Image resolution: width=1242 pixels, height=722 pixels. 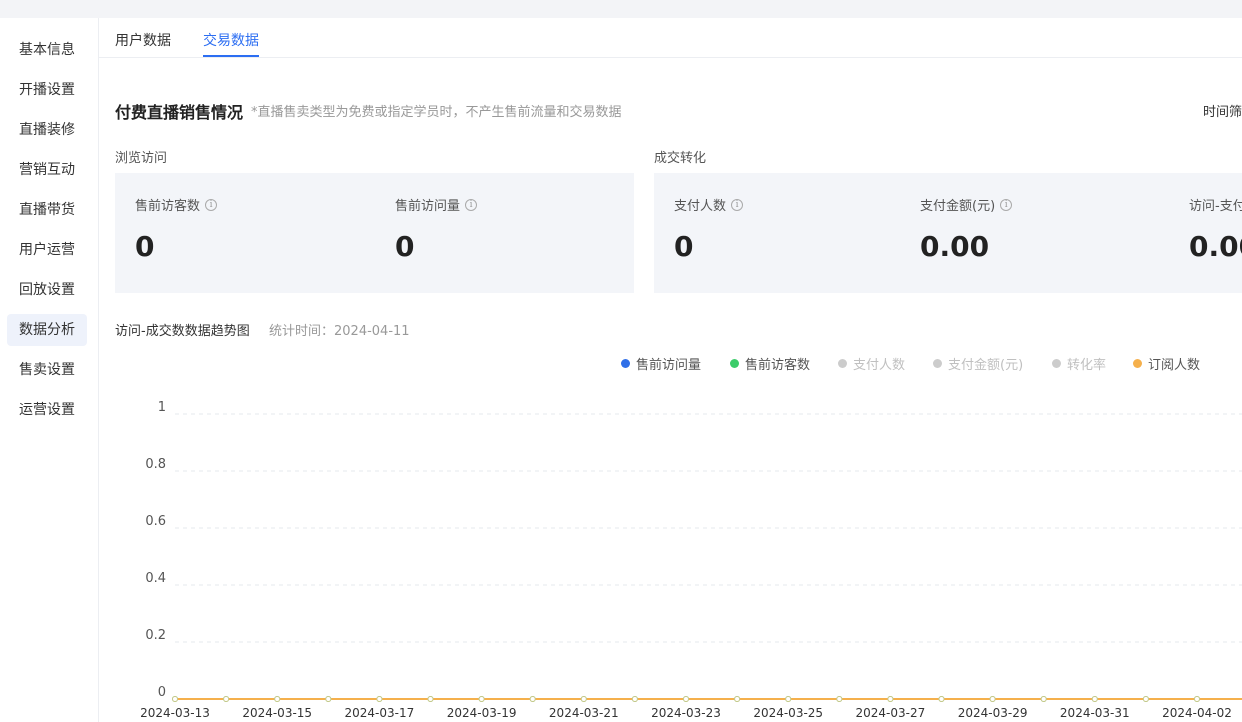 What do you see at coordinates (47, 210) in the screenshot?
I see `sidebar-item-live-selling: 直播带货` at bounding box center [47, 210].